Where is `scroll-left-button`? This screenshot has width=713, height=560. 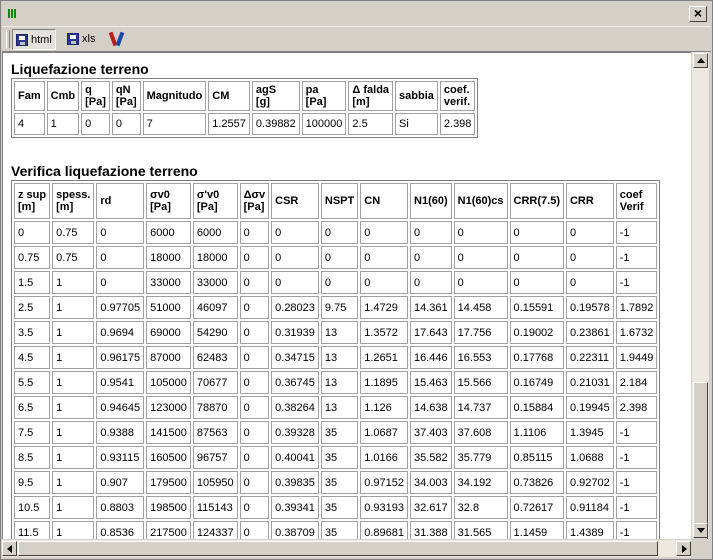
scroll-left-button is located at coordinates (9, 548).